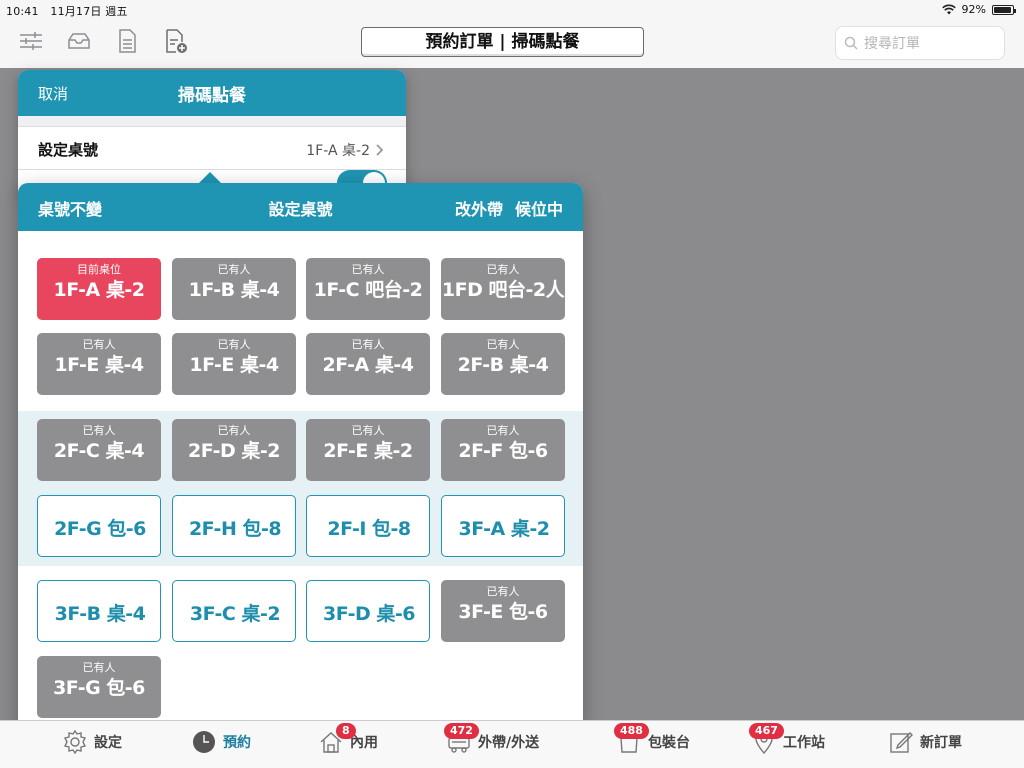 The image size is (1024, 768). What do you see at coordinates (100, 614) in the screenshot?
I see `table-name: 3F-B 桌-4` at bounding box center [100, 614].